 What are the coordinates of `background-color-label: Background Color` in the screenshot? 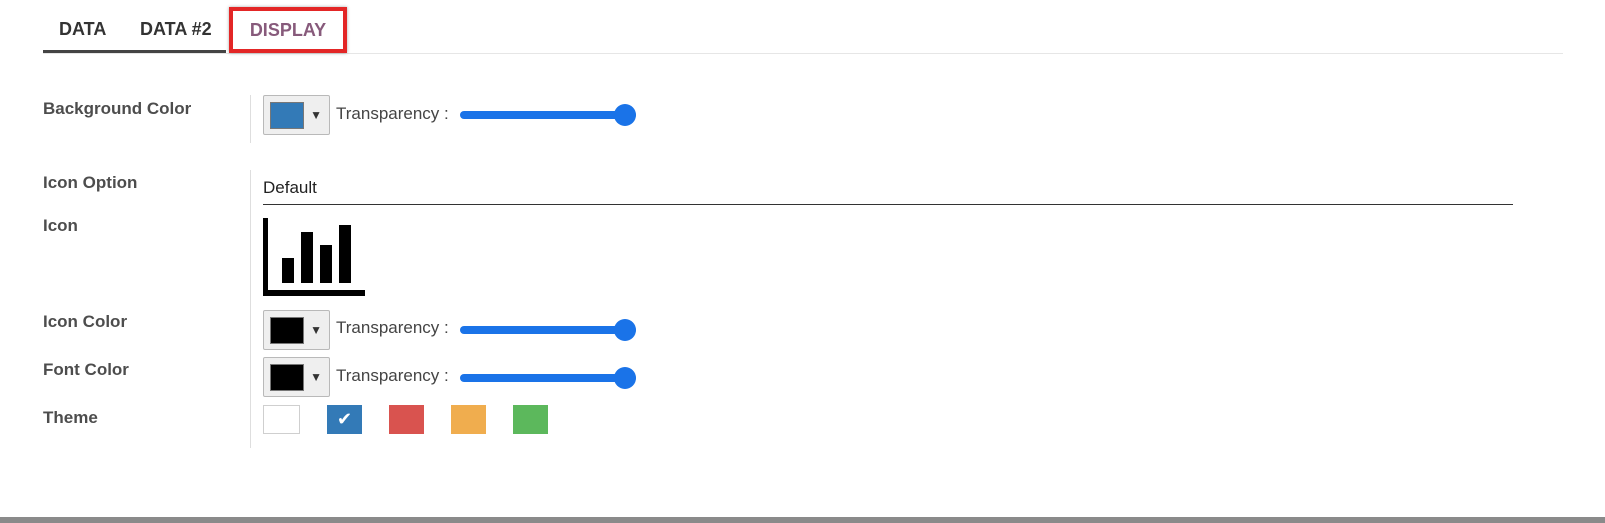 It's located at (117, 108).